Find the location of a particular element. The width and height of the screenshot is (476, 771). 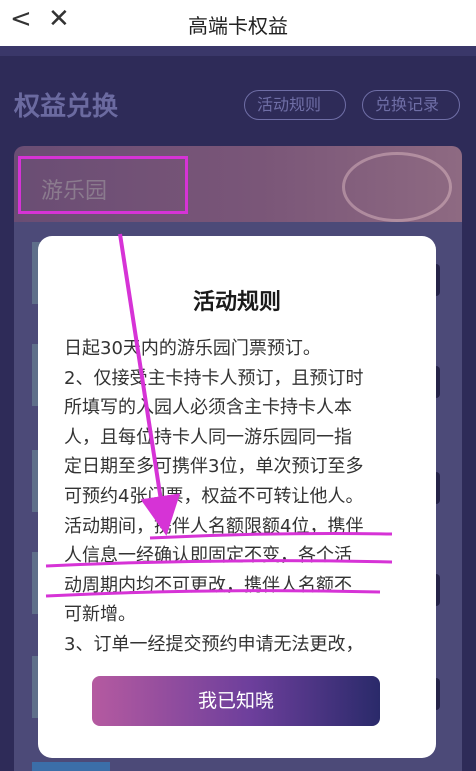

rules-button: 活动规则 is located at coordinates (295, 105).